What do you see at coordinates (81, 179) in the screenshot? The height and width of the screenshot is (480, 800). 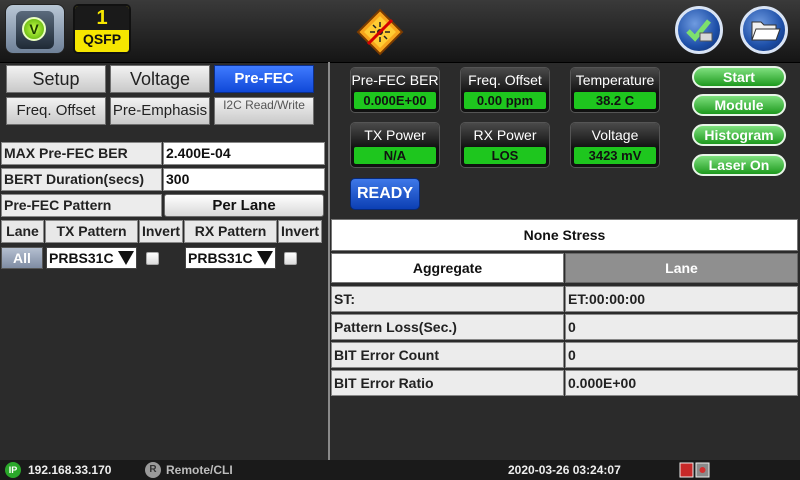 I see `bert-duration-label: BERT Duration(secs)` at bounding box center [81, 179].